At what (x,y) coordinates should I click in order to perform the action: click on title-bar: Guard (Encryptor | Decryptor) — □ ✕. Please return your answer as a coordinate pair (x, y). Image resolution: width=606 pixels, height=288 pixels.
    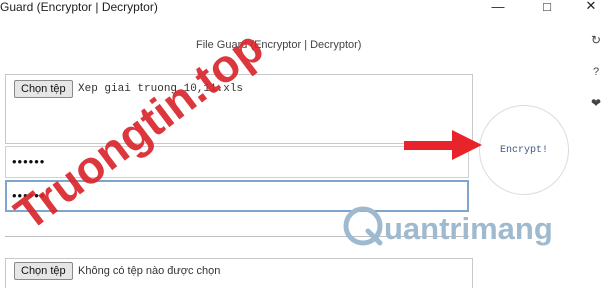
    Looking at the image, I should click on (303, 8).